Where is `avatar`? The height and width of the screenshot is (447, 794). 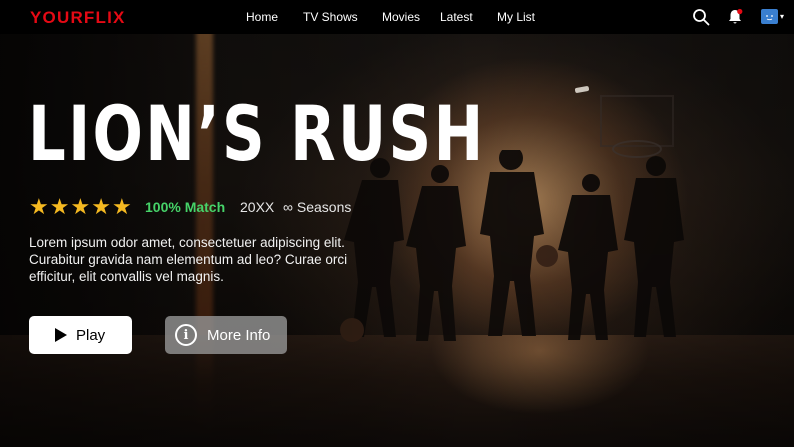
avatar is located at coordinates (769, 16).